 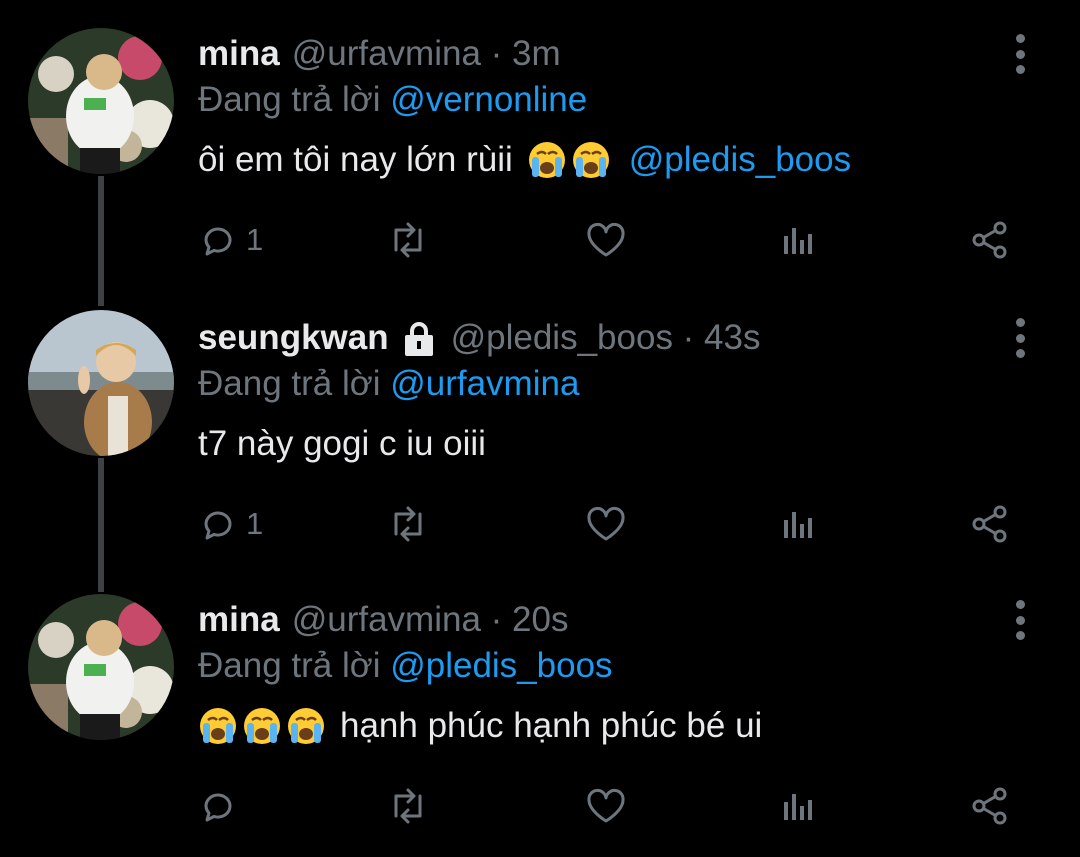 I want to click on replying-to: Đang trả lời @vernonline, so click(x=392, y=100).